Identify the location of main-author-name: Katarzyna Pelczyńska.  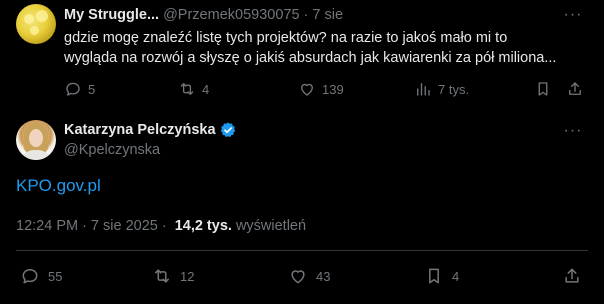
(140, 130).